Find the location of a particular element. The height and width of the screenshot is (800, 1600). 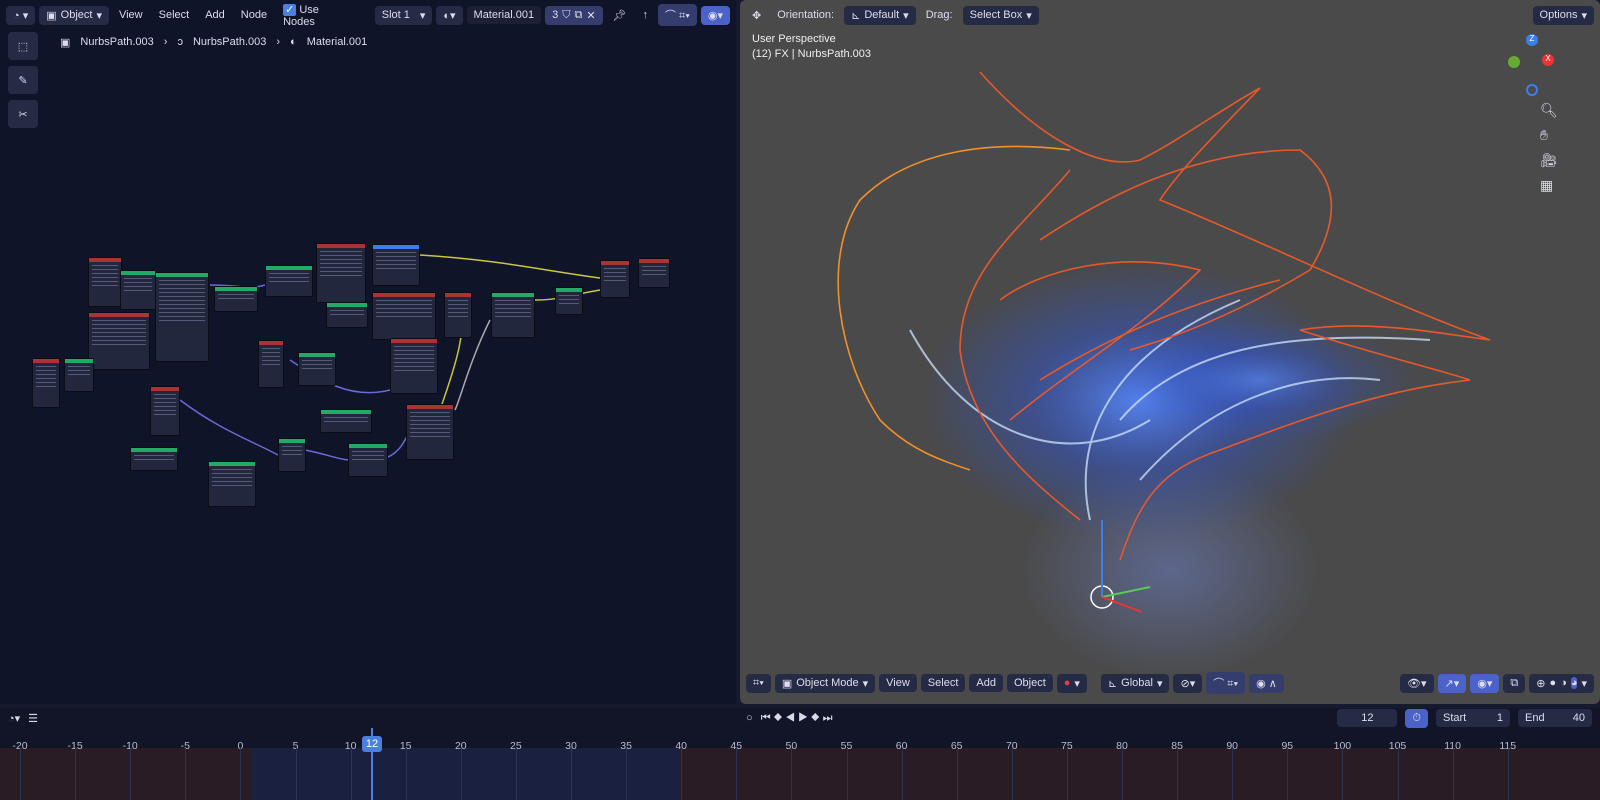

prev-keyframe-icon: ◆ is located at coordinates (780, 718).